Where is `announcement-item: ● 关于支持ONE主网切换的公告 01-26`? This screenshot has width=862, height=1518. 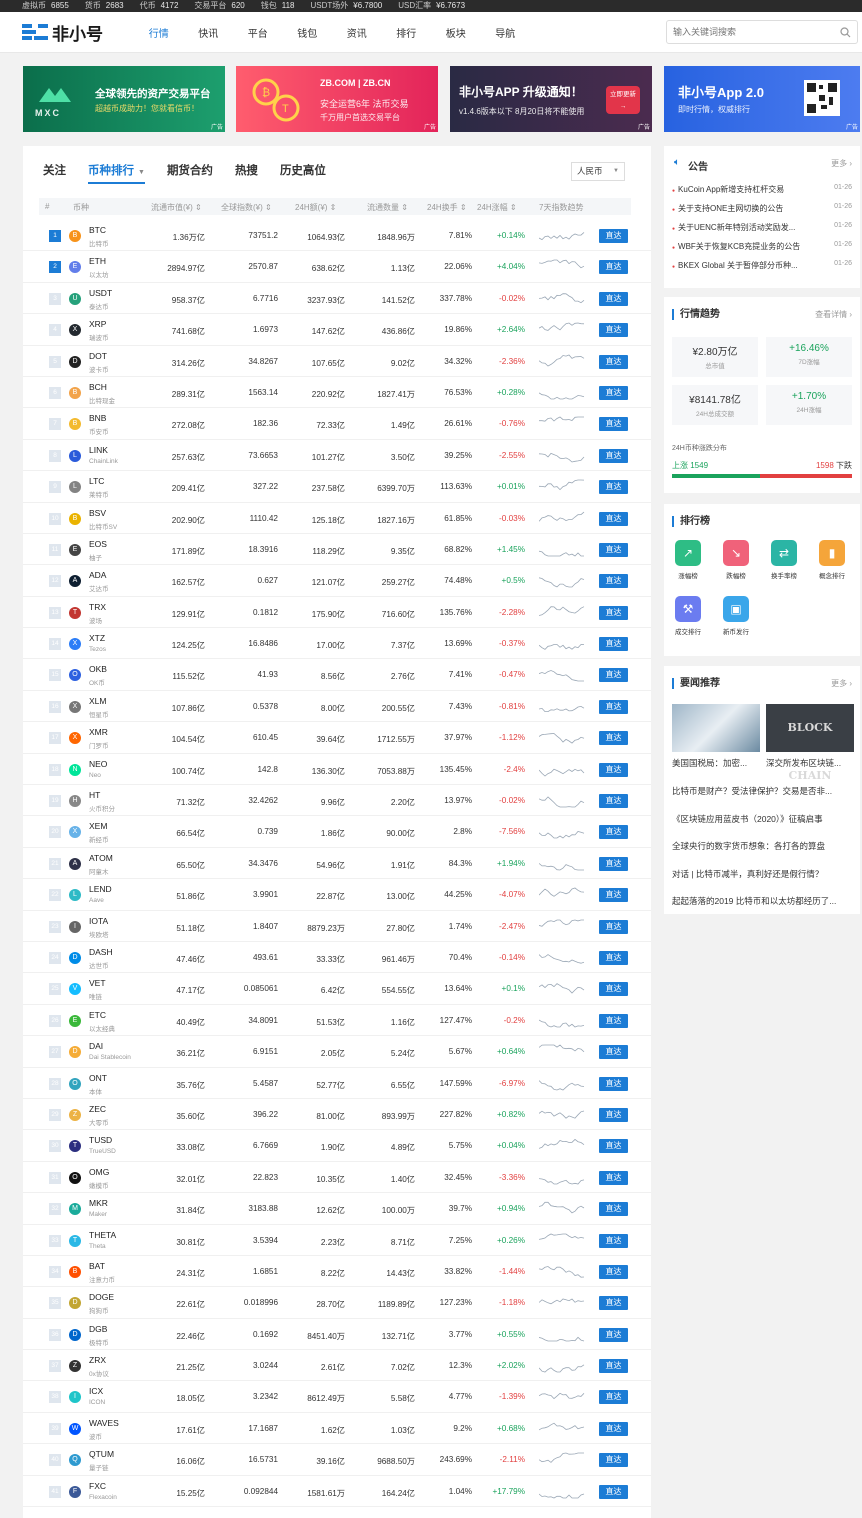
announcement-item: ● 关于支持ONE主网切换的公告 01-26 is located at coordinates (762, 208).